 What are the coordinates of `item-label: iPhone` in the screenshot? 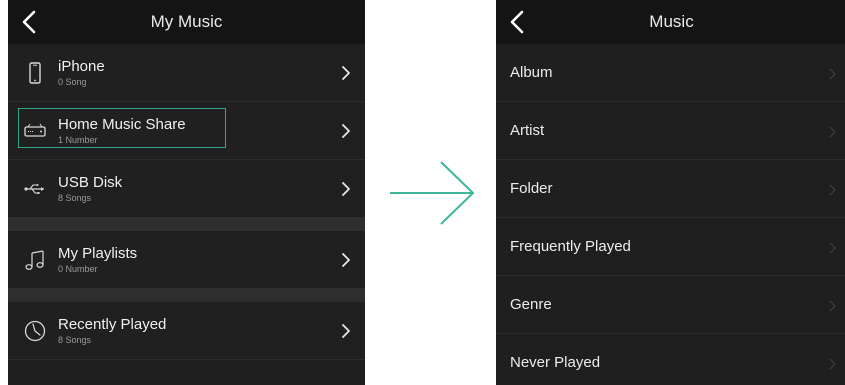 It's located at (81, 66).